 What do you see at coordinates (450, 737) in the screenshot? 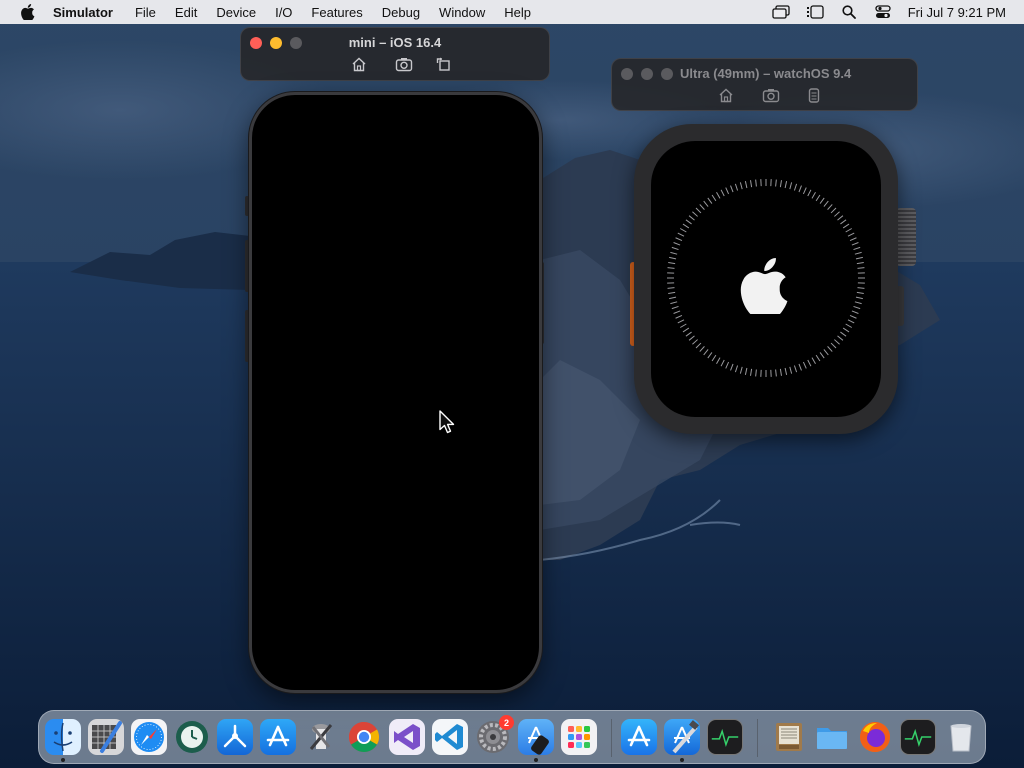
I see `vscode-icon` at bounding box center [450, 737].